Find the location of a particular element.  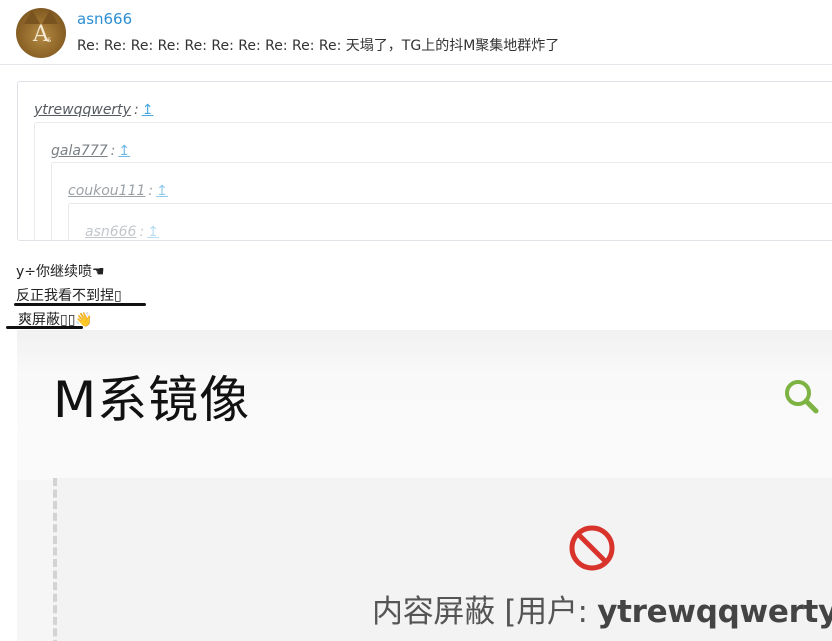

reply-line-2: 反正我看不到捏▯ is located at coordinates (69, 296).